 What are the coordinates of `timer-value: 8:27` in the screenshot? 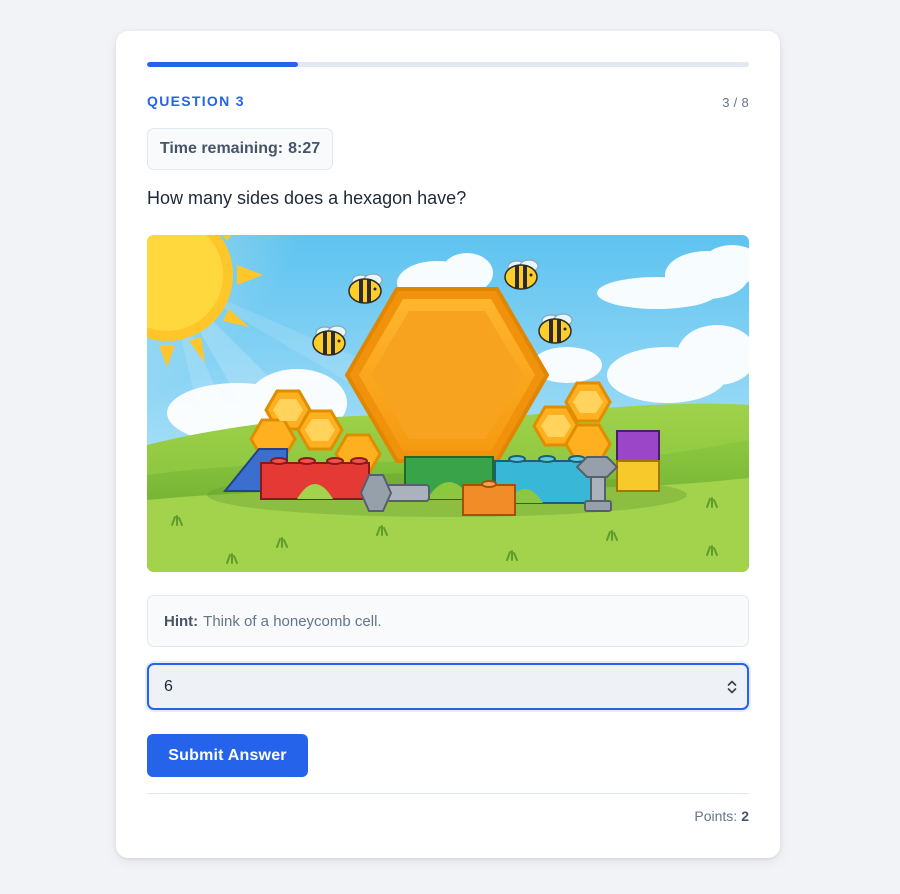 It's located at (304, 148).